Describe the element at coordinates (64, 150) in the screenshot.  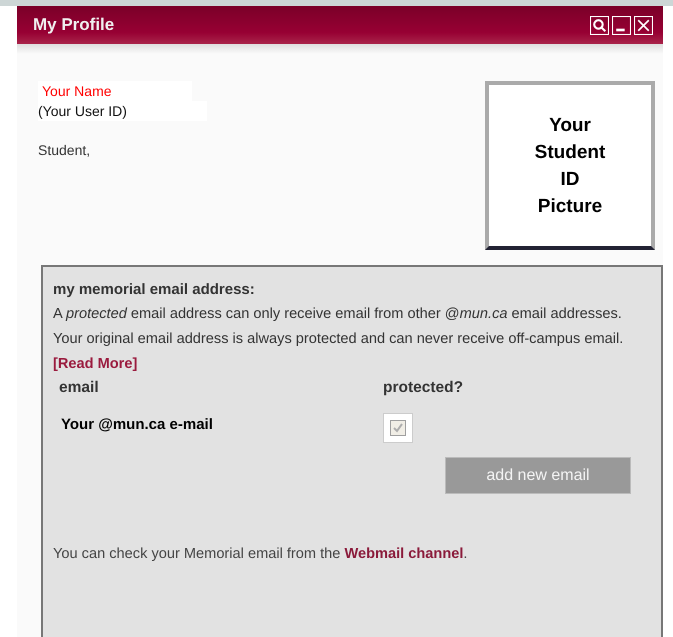
I see `user-role: Student,` at that location.